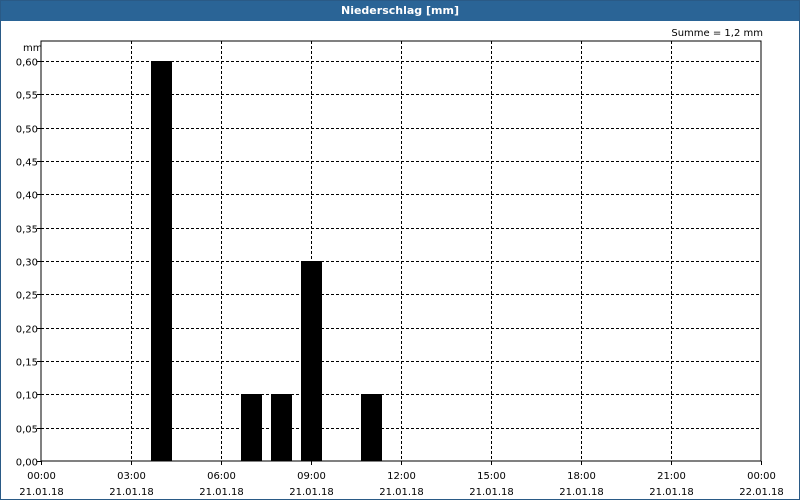 Image resolution: width=800 pixels, height=500 pixels. I want to click on y-tick-label: 0,25, so click(27, 296).